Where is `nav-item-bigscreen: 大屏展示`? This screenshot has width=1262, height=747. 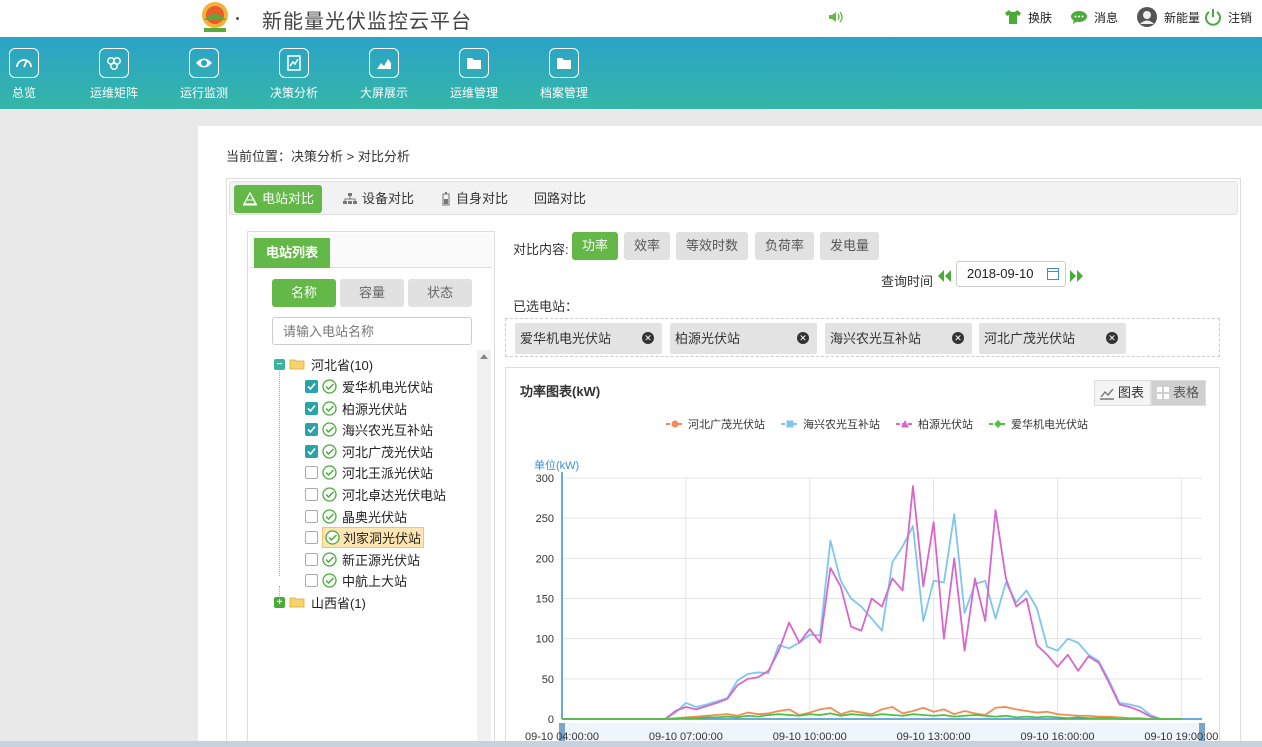
nav-item-bigscreen: 大屏展示 is located at coordinates (384, 74).